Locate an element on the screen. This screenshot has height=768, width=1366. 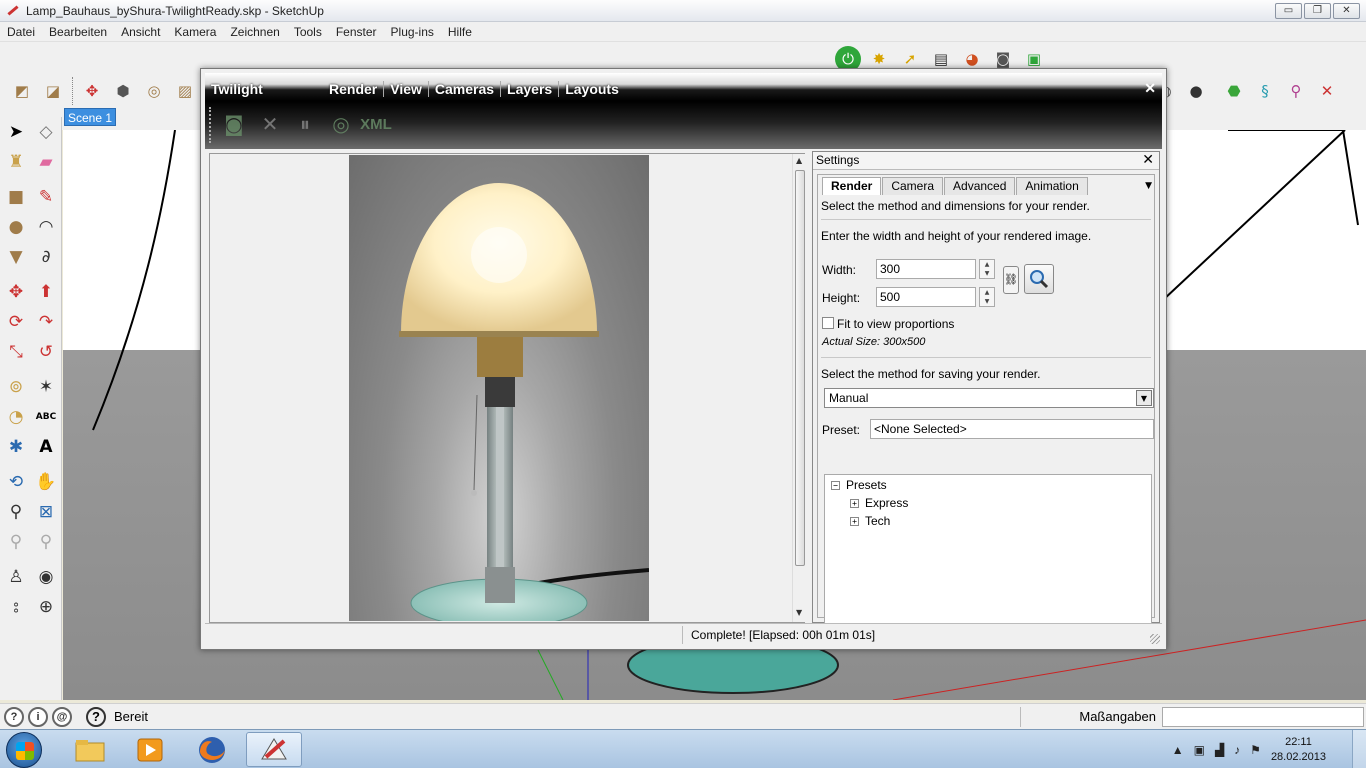
tabs-dropdown-icon: ▼ is located at coordinates (1148, 186).